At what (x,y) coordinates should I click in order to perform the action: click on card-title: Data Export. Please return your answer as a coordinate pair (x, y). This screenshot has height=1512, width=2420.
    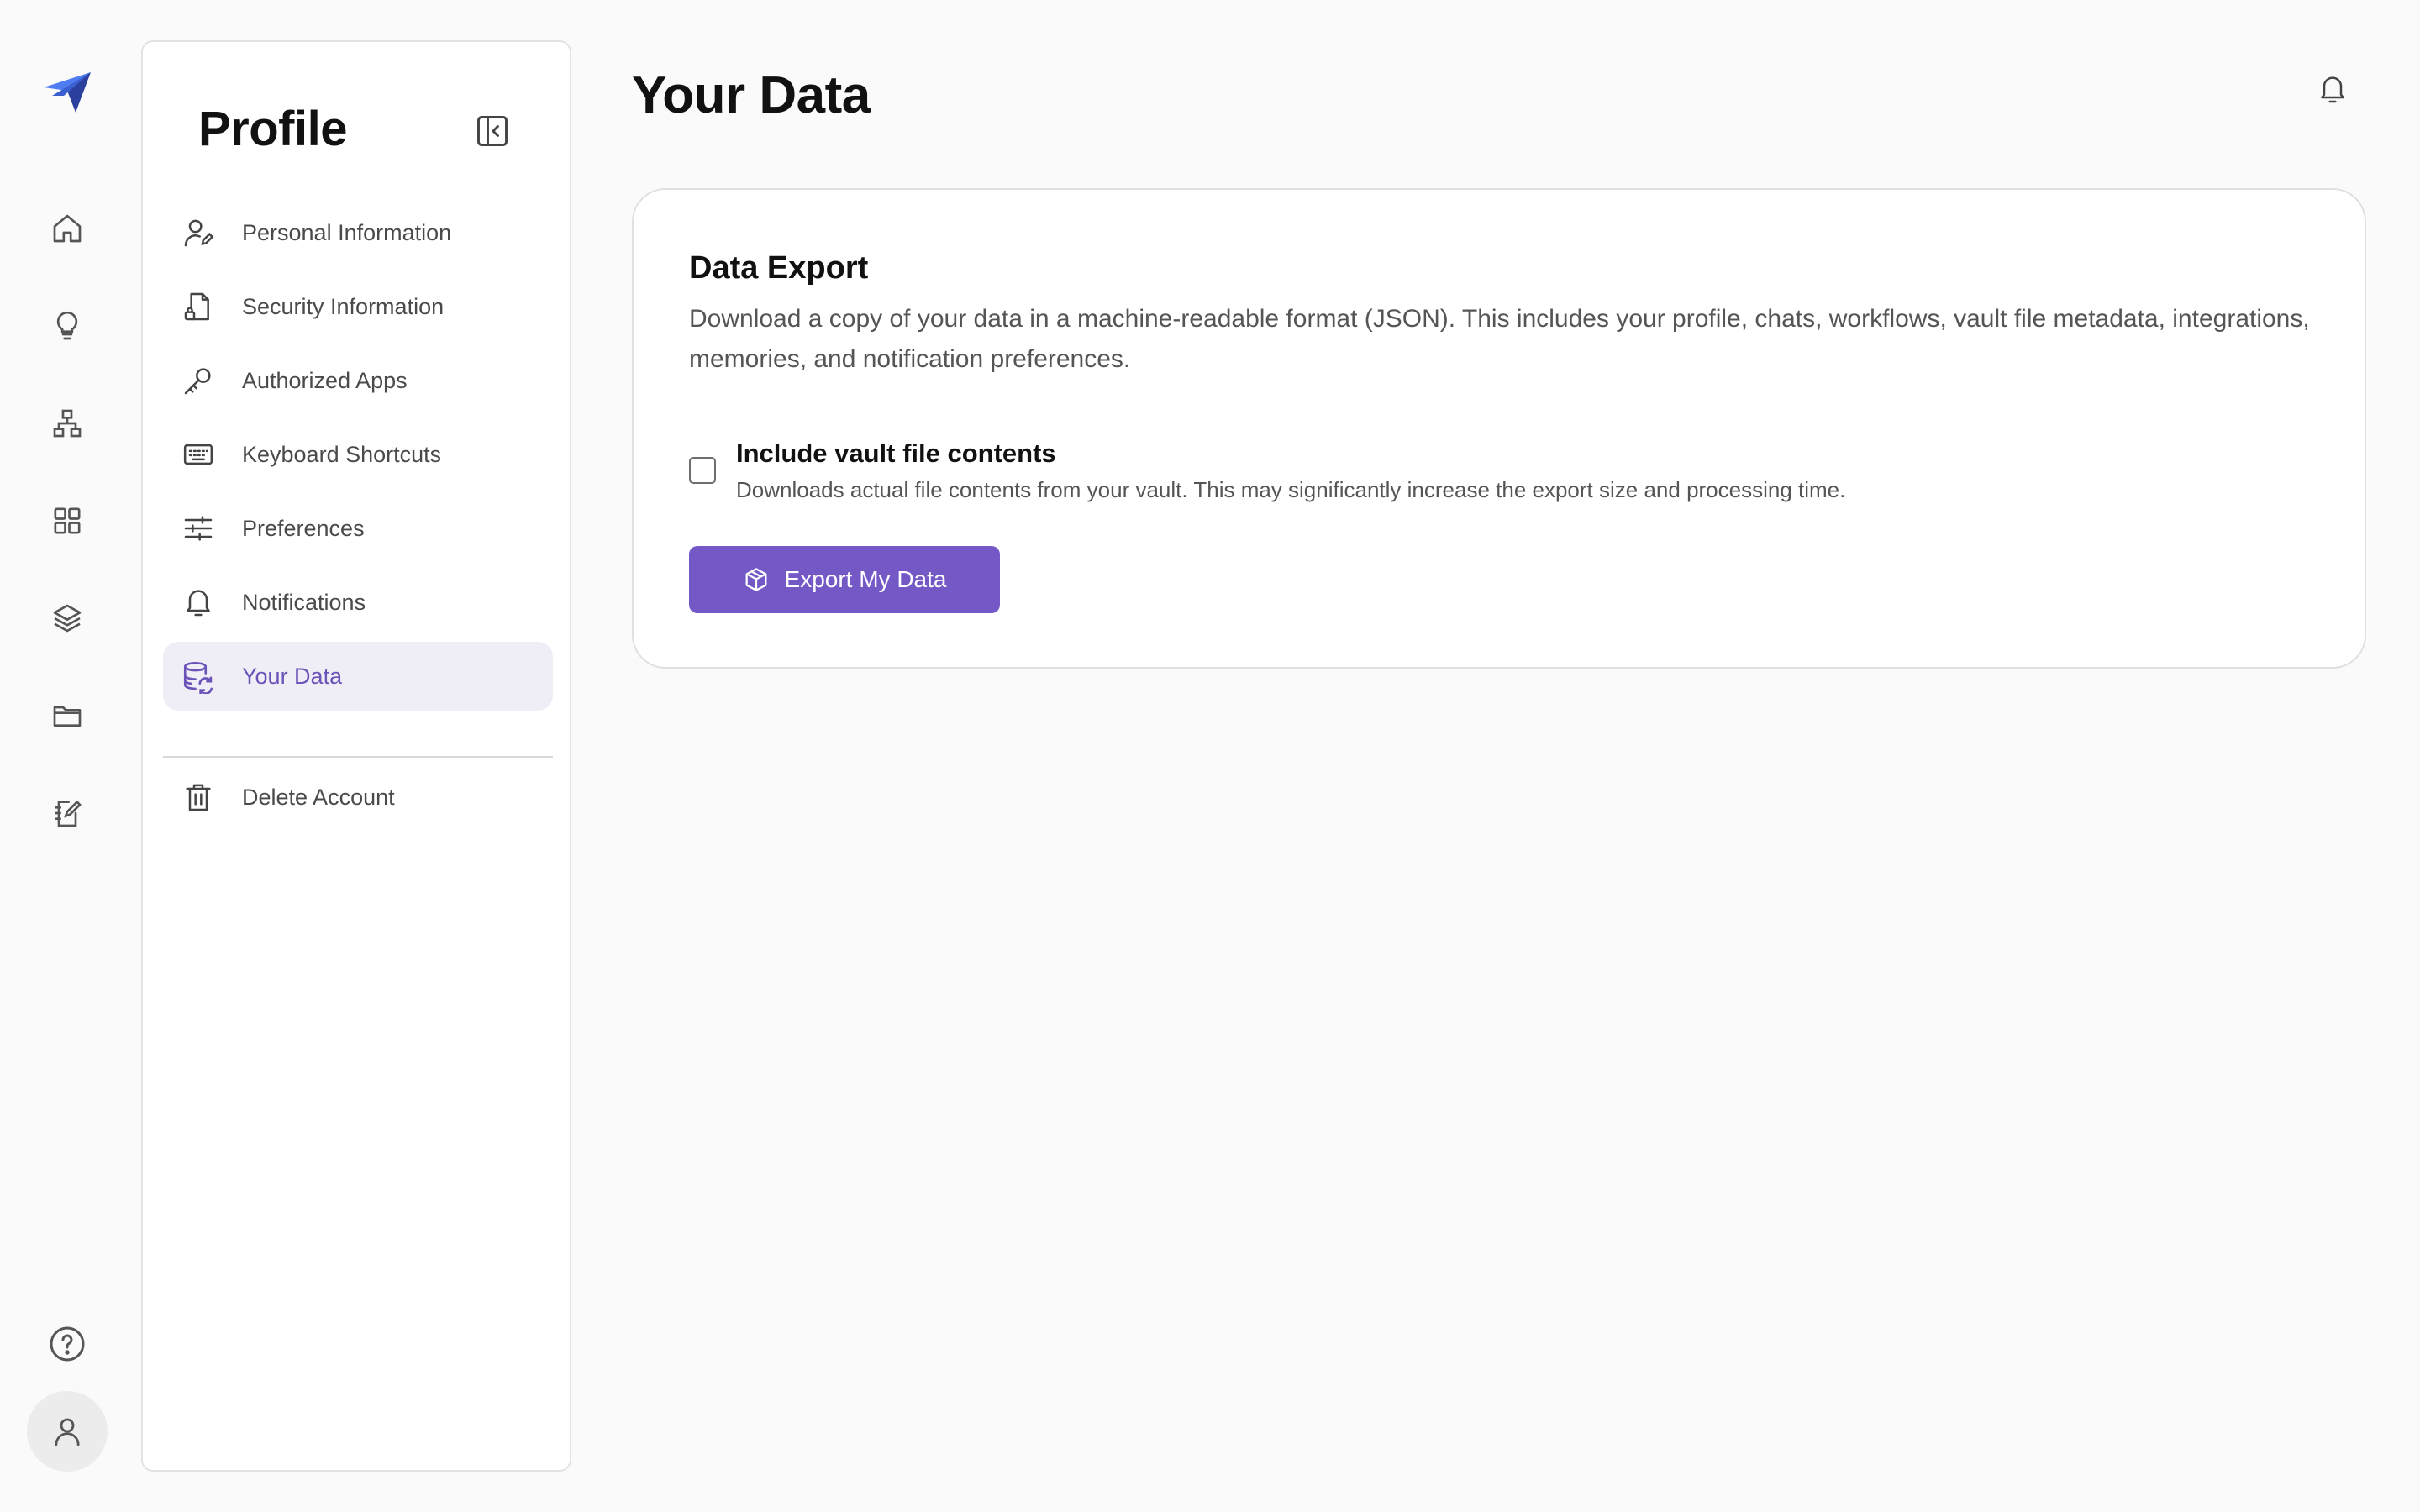
    Looking at the image, I should click on (779, 268).